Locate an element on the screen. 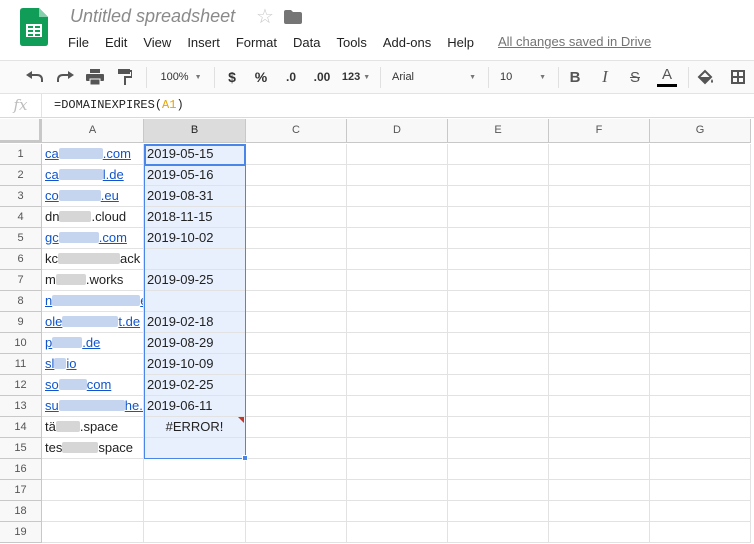 The height and width of the screenshot is (544, 754). cell-b: 2019-06-11 is located at coordinates (195, 406).